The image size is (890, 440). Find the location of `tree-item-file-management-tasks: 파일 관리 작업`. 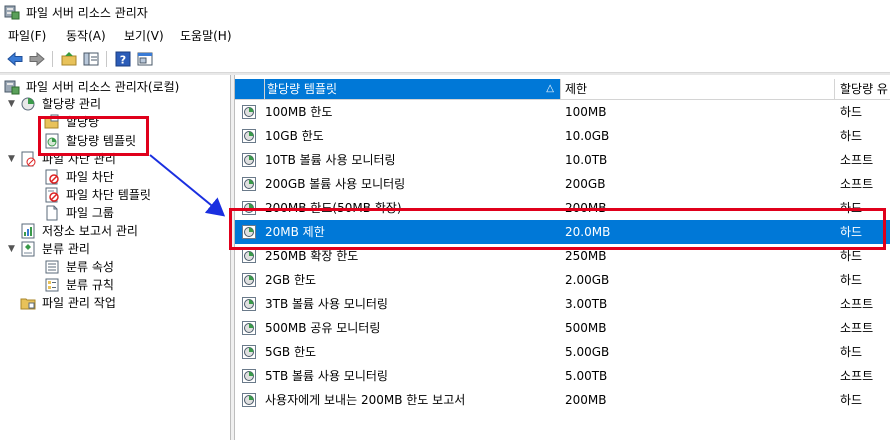

tree-item-file-management-tasks: 파일 관리 작업 is located at coordinates (124, 303).